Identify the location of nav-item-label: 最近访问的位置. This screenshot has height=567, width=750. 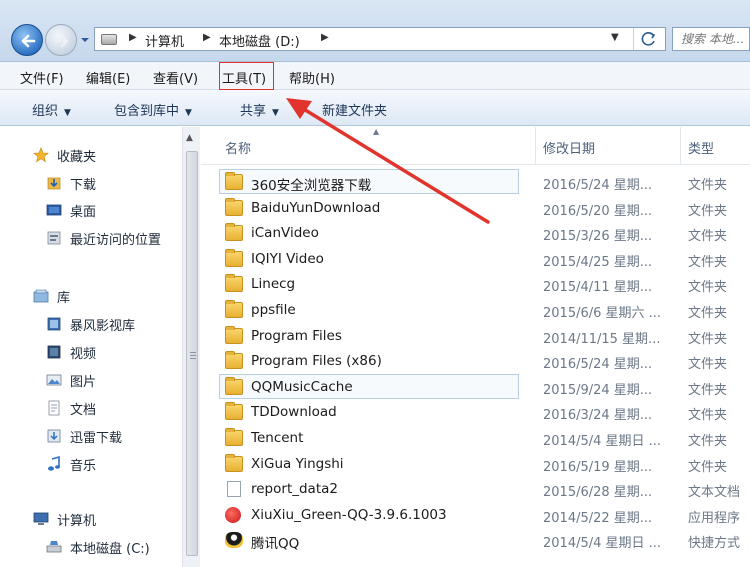
(116, 240).